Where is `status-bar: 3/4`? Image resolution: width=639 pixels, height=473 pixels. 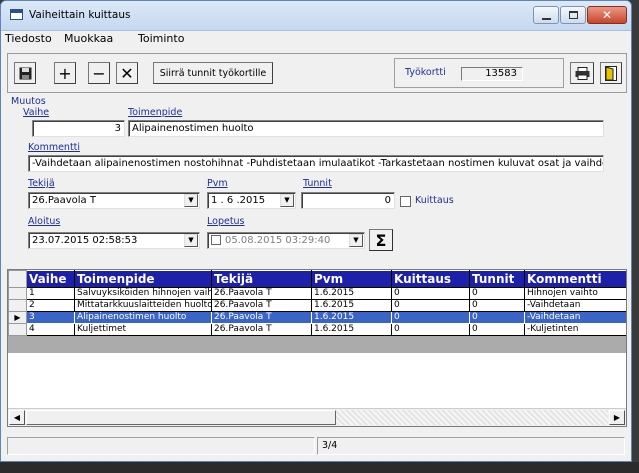 status-bar: 3/4 is located at coordinates (317, 446).